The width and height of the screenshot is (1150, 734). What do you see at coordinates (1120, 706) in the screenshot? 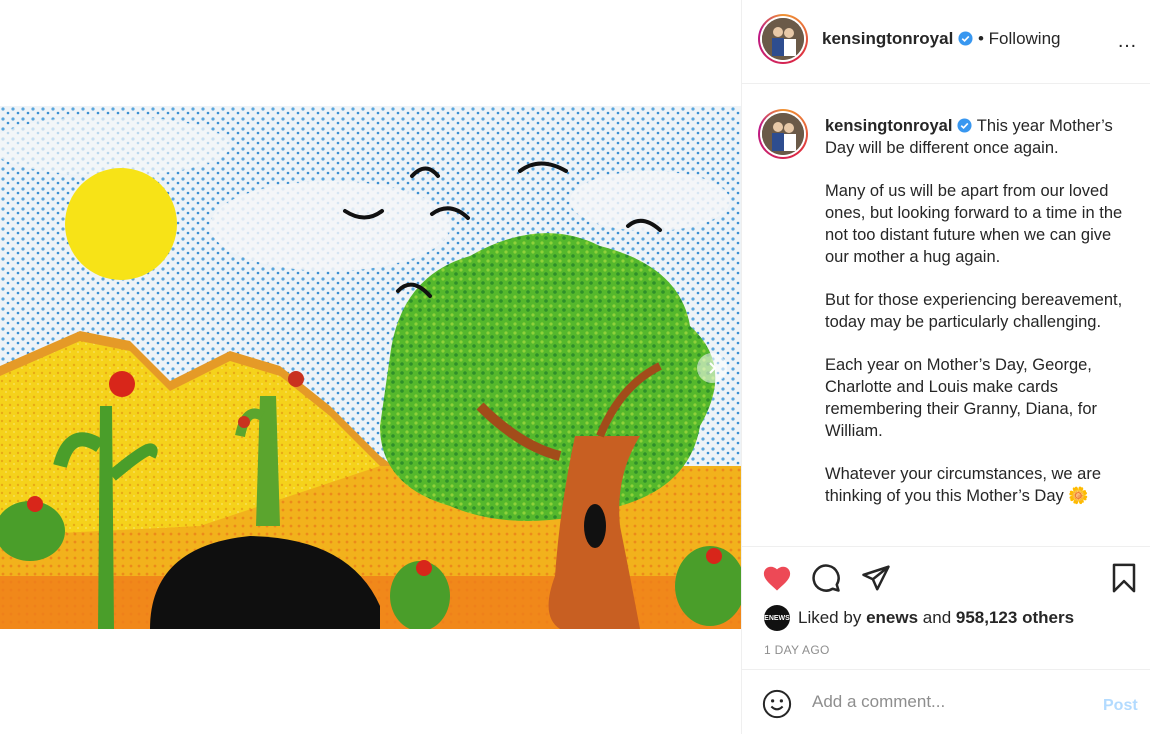
I see `post-comment-button: Post` at bounding box center [1120, 706].